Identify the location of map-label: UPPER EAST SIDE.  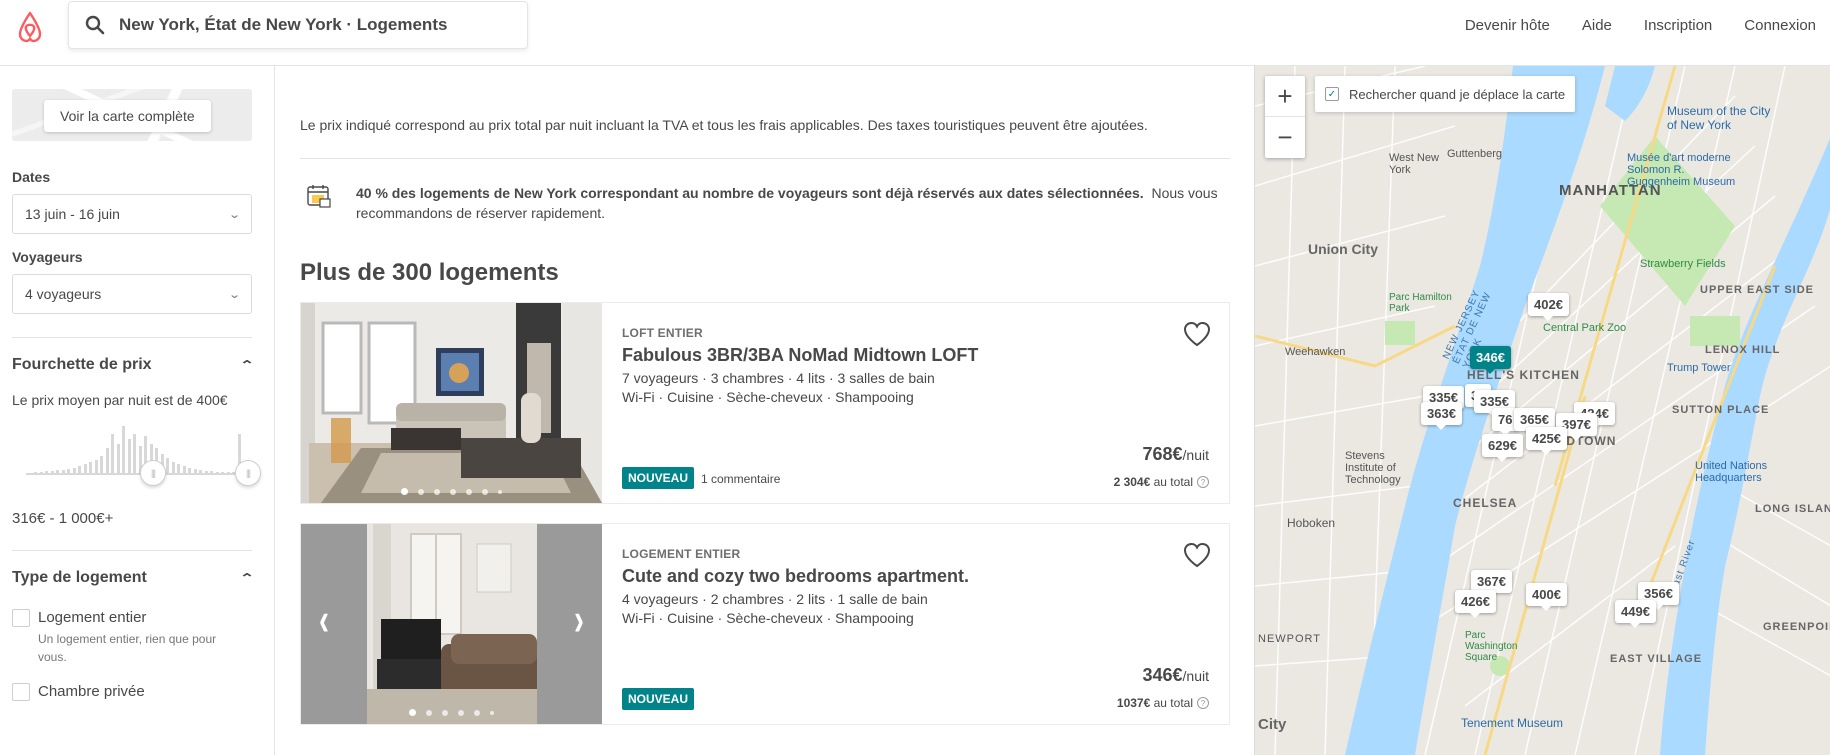
(1757, 290).